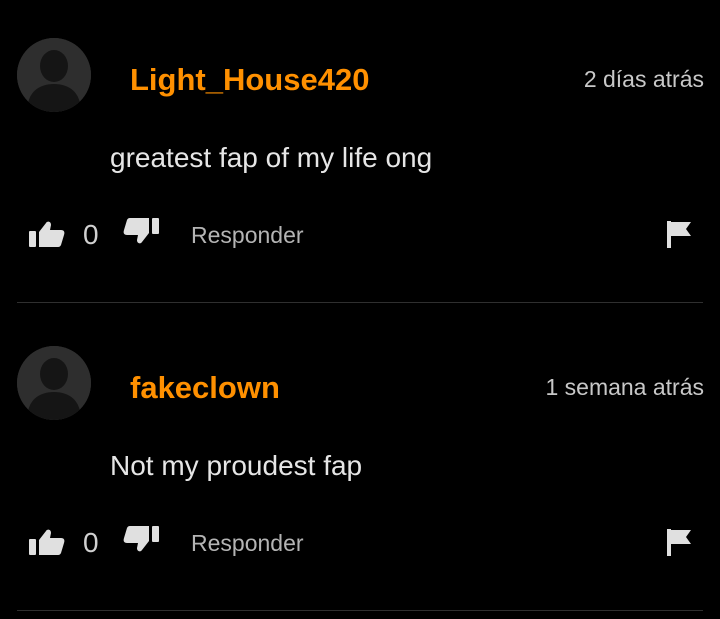  I want to click on comment-text: Not my proudest fap, so click(236, 465).